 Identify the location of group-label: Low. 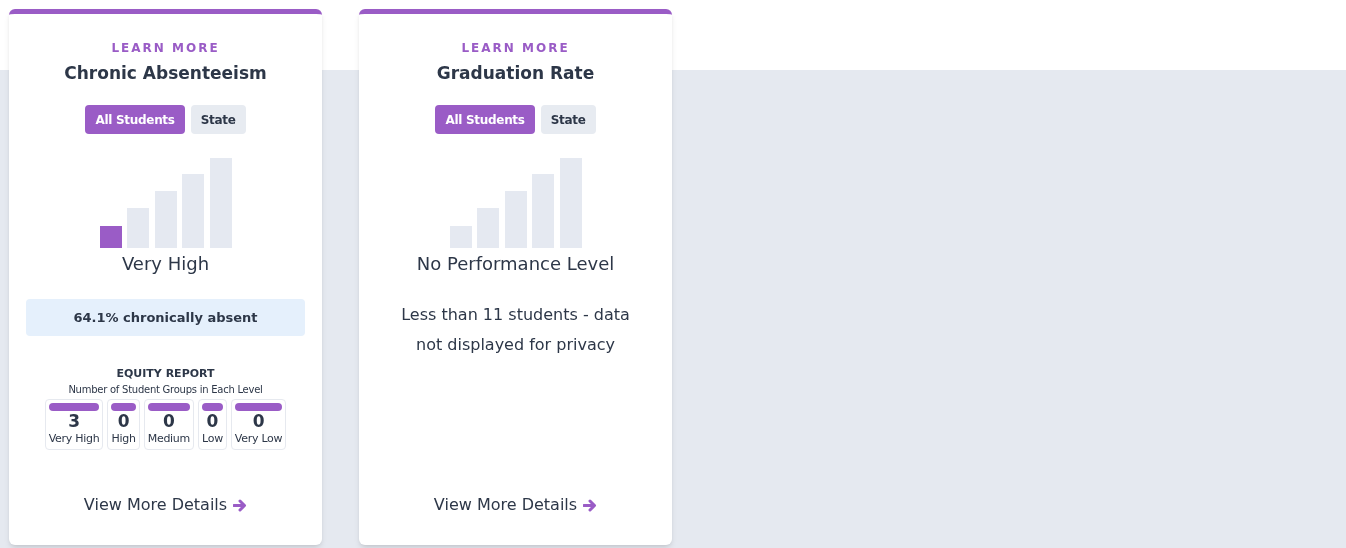
(212, 439).